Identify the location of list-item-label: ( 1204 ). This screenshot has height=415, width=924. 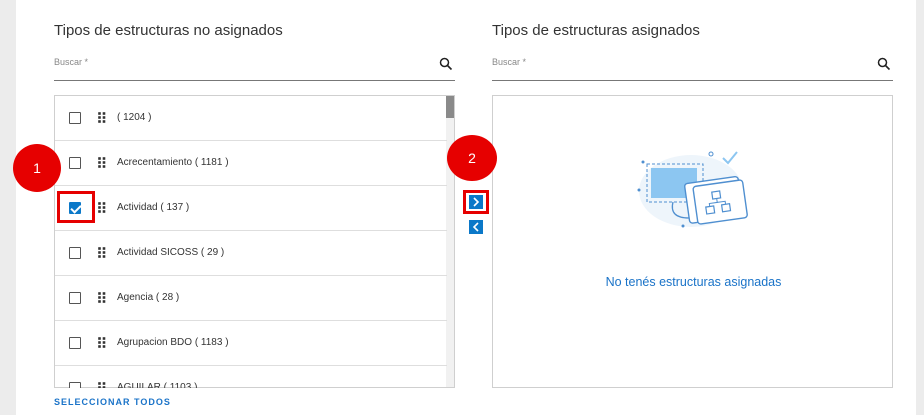
(134, 117).